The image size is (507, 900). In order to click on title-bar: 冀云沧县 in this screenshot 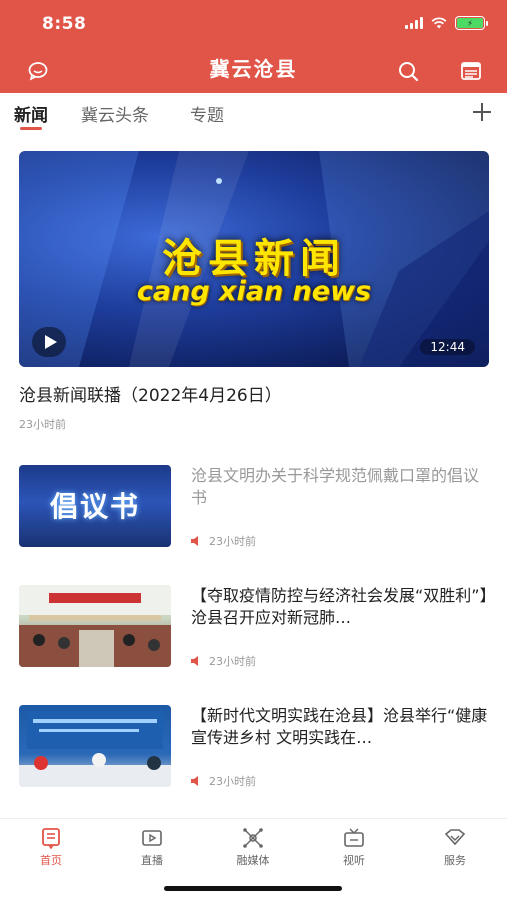, I will do `click(253, 69)`.